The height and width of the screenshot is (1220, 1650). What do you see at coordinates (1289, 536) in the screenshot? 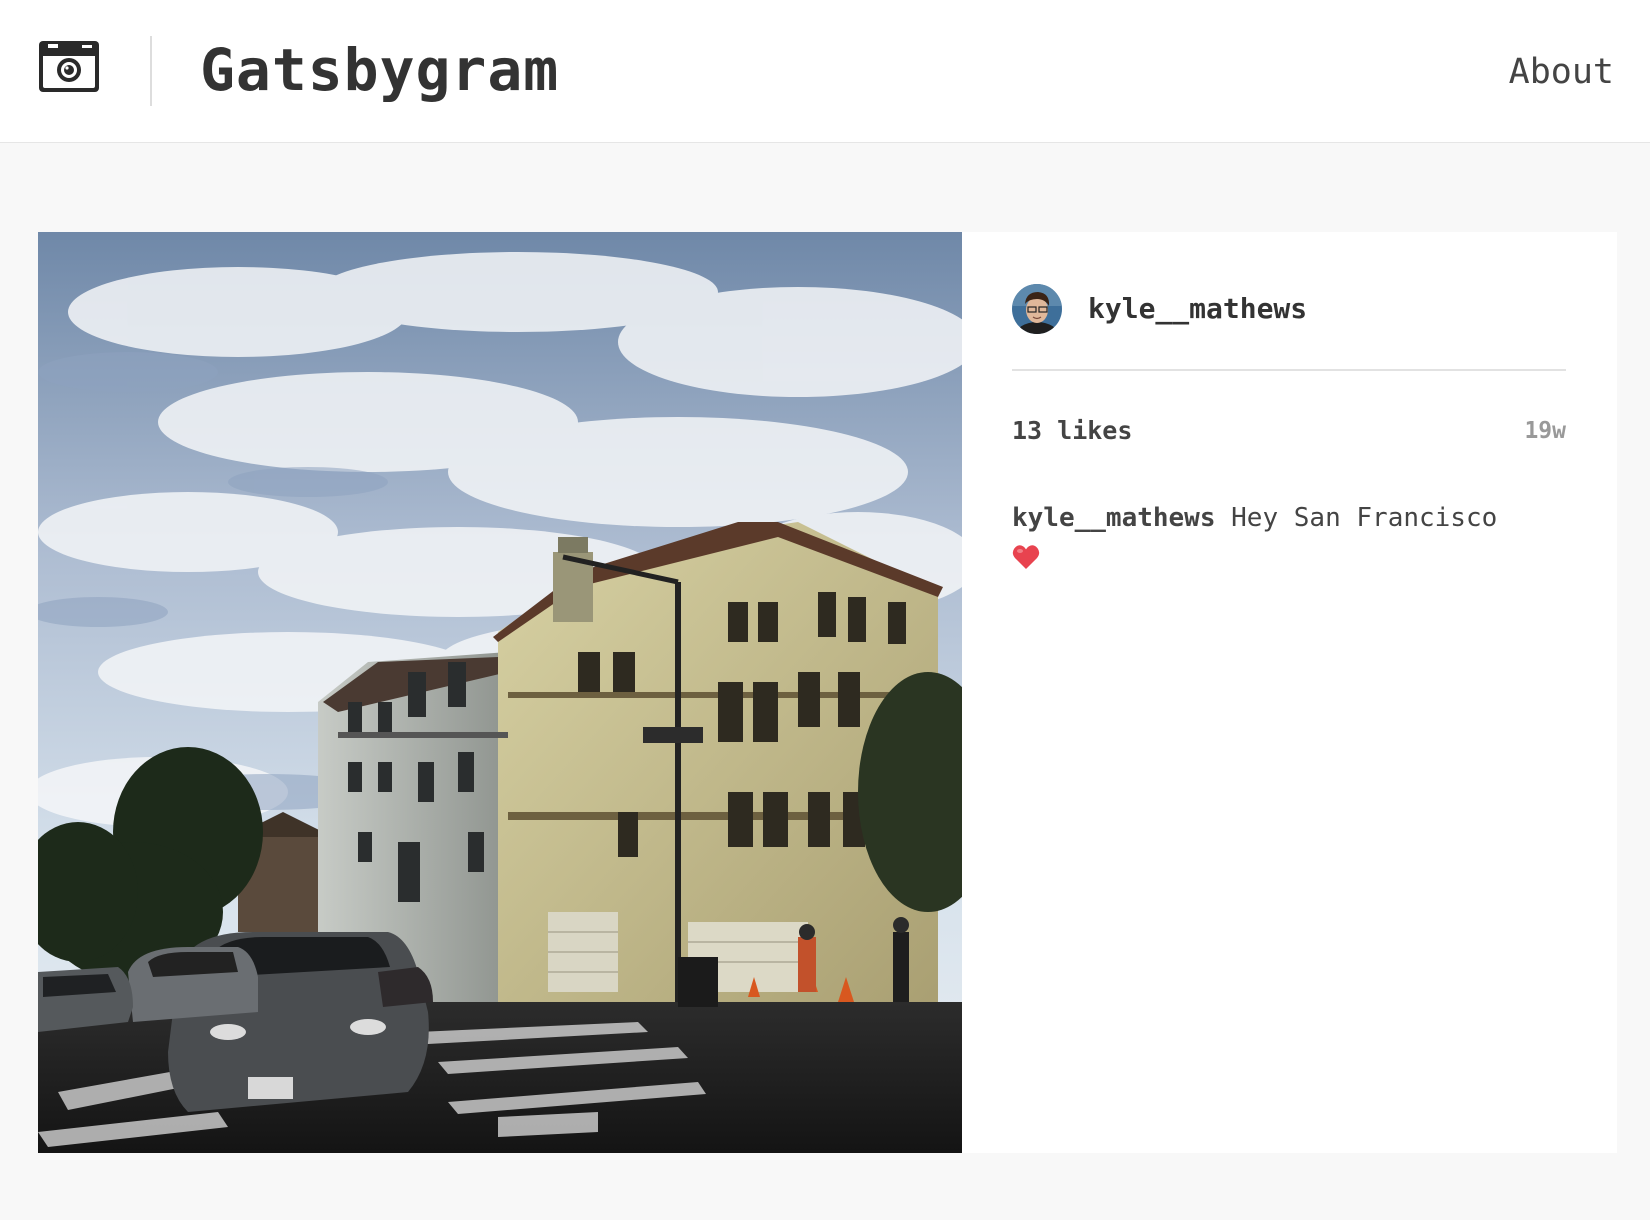
I see `post-caption: kyle__mathews Hey San Francisco` at bounding box center [1289, 536].